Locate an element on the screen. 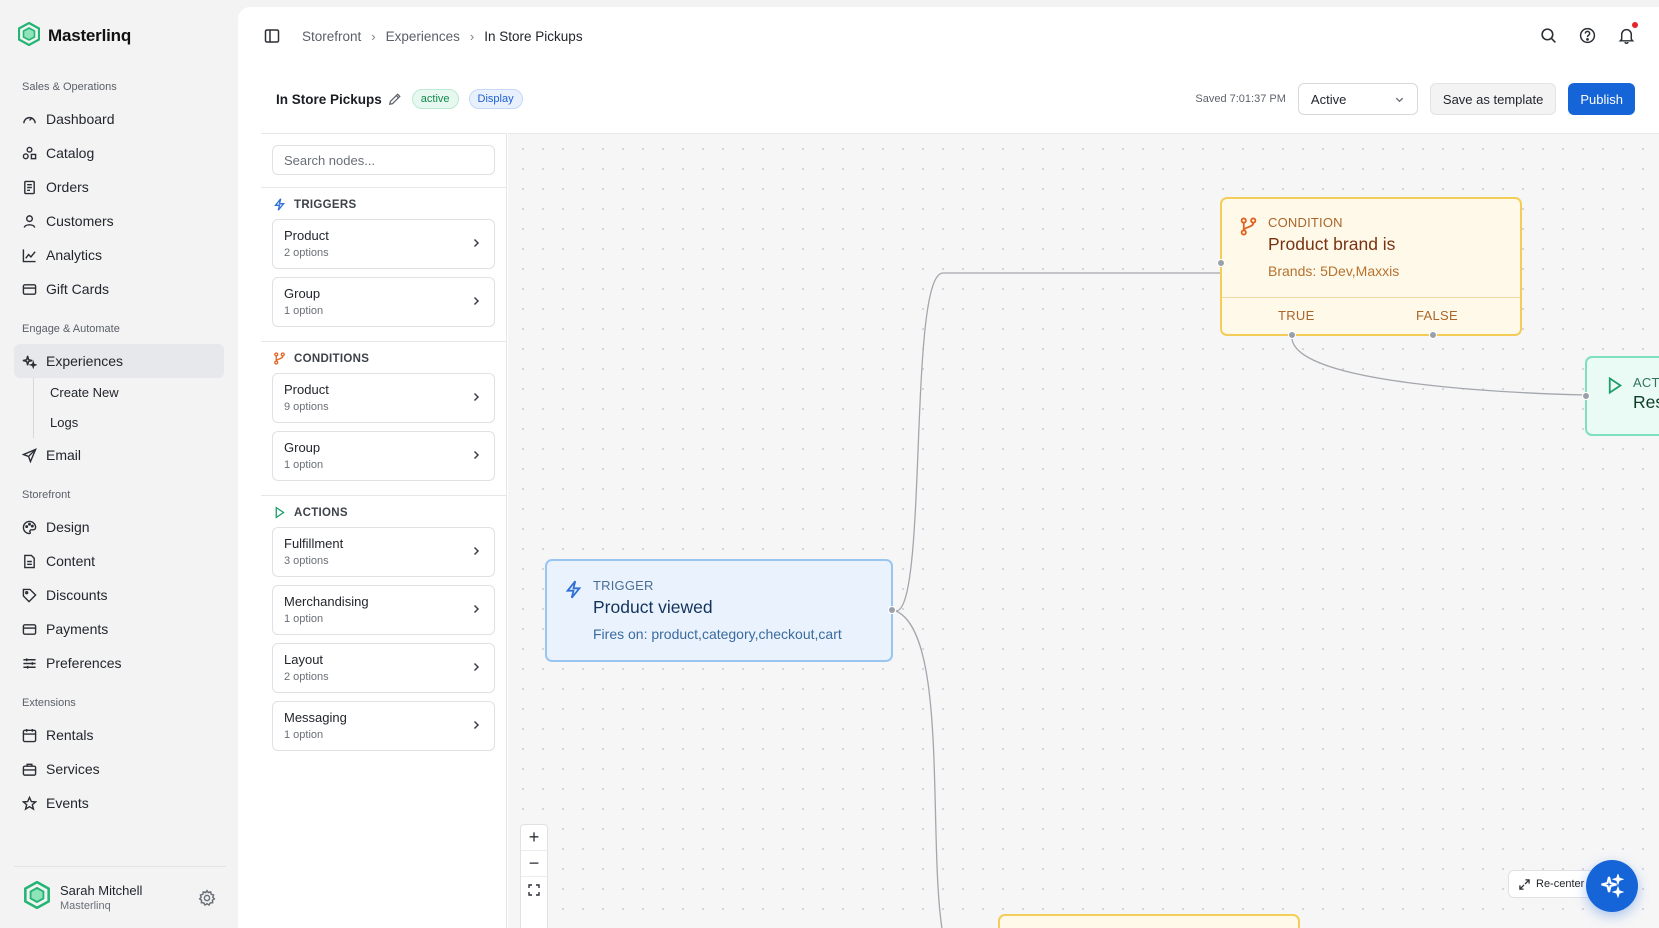  palette-action-messaging: Messaging 1 option is located at coordinates (383, 726).